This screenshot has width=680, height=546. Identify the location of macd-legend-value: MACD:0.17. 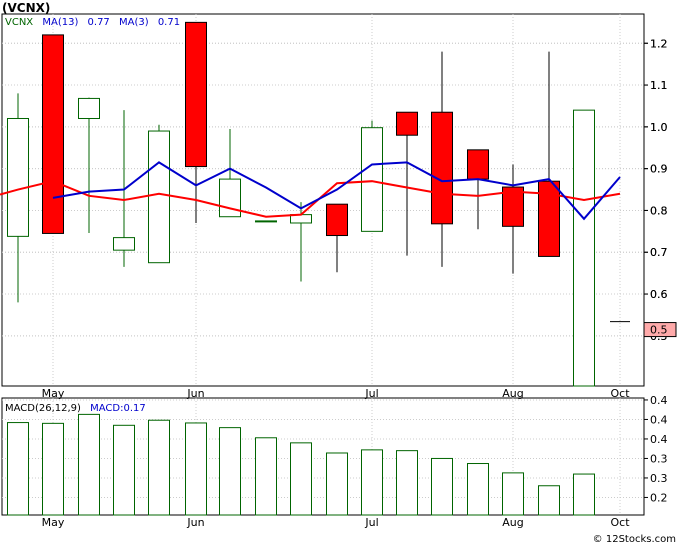
(118, 408).